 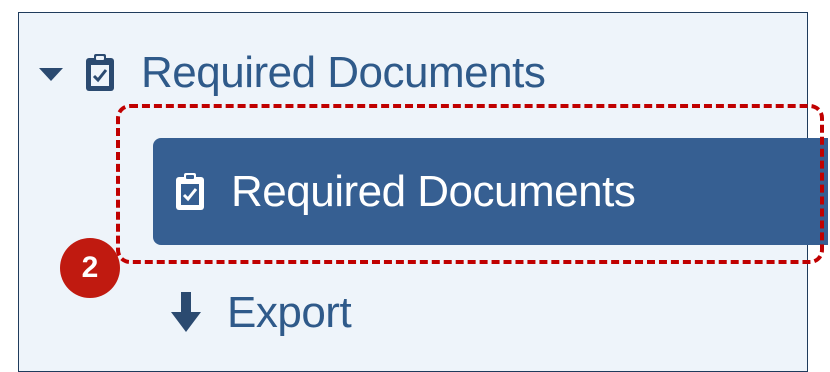 What do you see at coordinates (90, 268) in the screenshot?
I see `step-number-badge: 2` at bounding box center [90, 268].